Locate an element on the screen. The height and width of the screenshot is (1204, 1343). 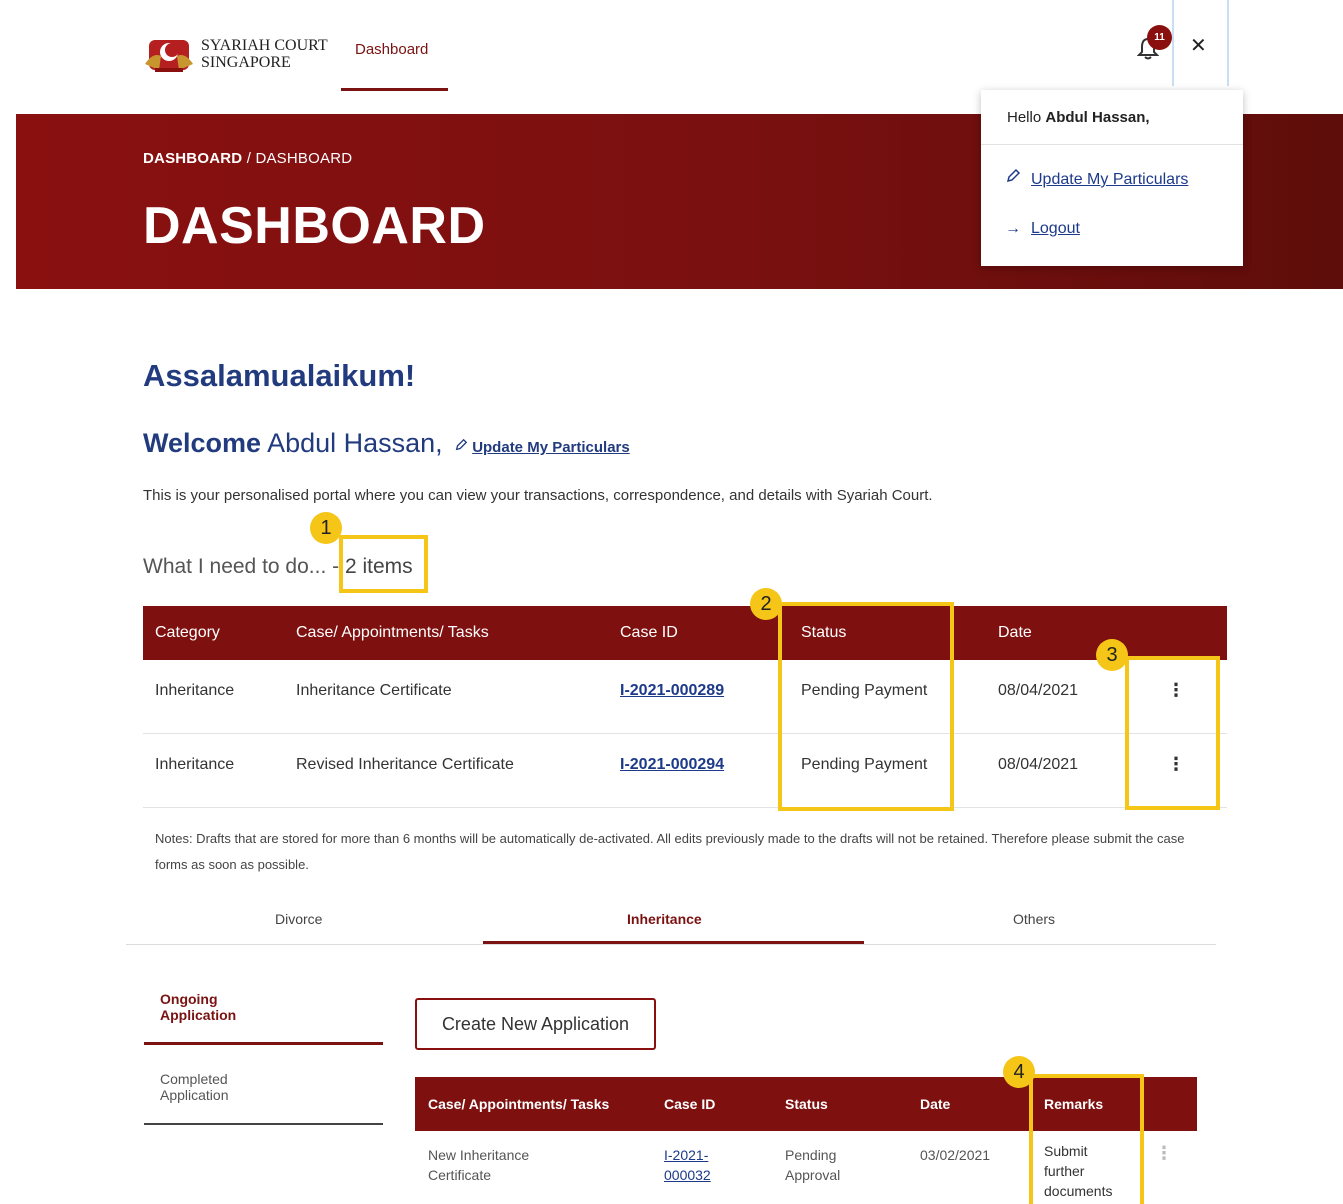
nav-active-indicator is located at coordinates (394, 89).